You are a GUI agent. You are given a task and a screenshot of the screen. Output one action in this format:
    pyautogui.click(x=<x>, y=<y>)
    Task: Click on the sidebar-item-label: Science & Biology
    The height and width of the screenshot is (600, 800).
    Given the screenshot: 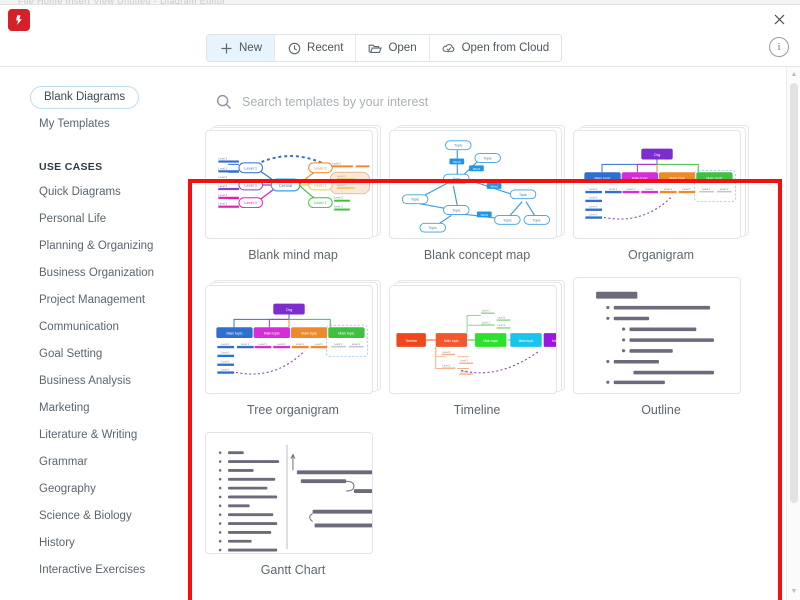 What is the action you would take?
    pyautogui.click(x=85, y=516)
    